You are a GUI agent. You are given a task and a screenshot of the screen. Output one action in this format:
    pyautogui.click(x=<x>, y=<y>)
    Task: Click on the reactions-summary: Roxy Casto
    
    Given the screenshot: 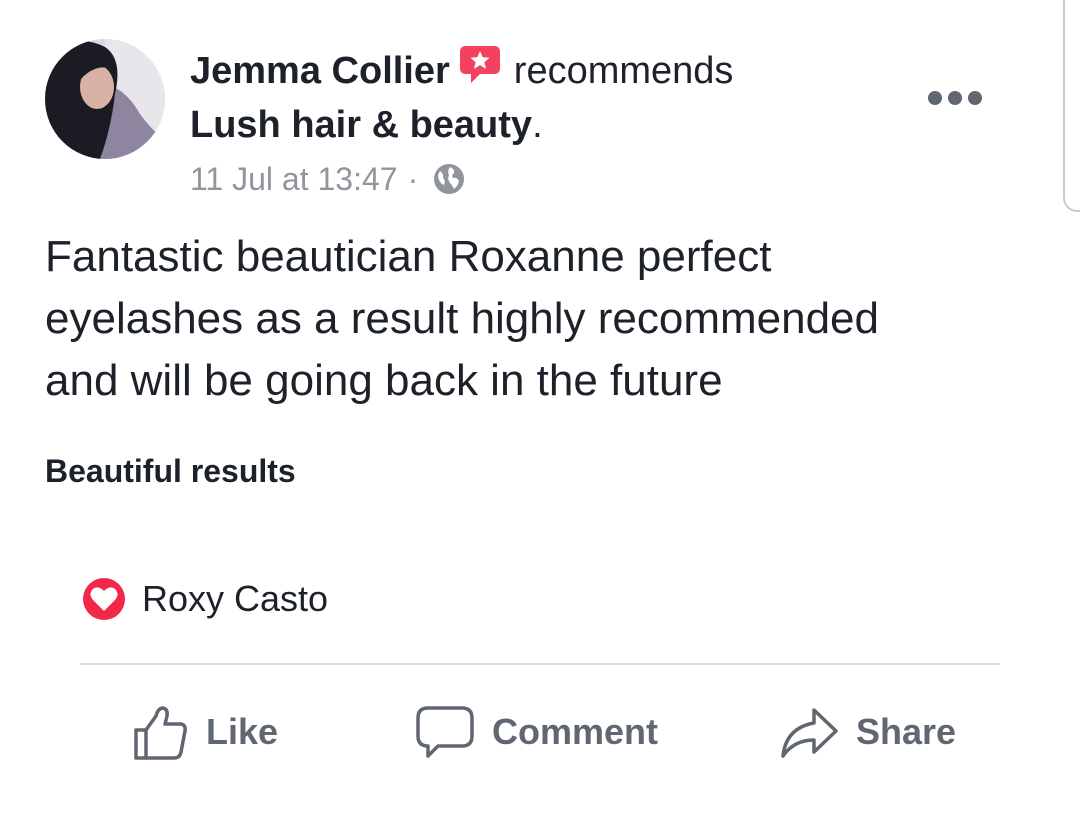 What is the action you would take?
    pyautogui.click(x=204, y=599)
    